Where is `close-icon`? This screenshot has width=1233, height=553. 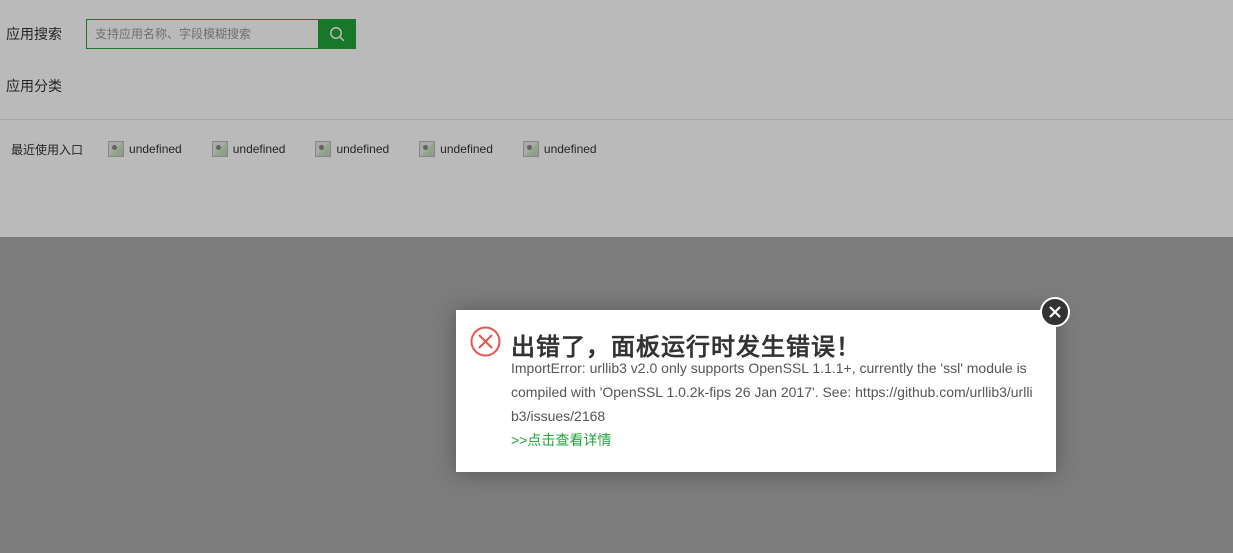 close-icon is located at coordinates (1055, 312).